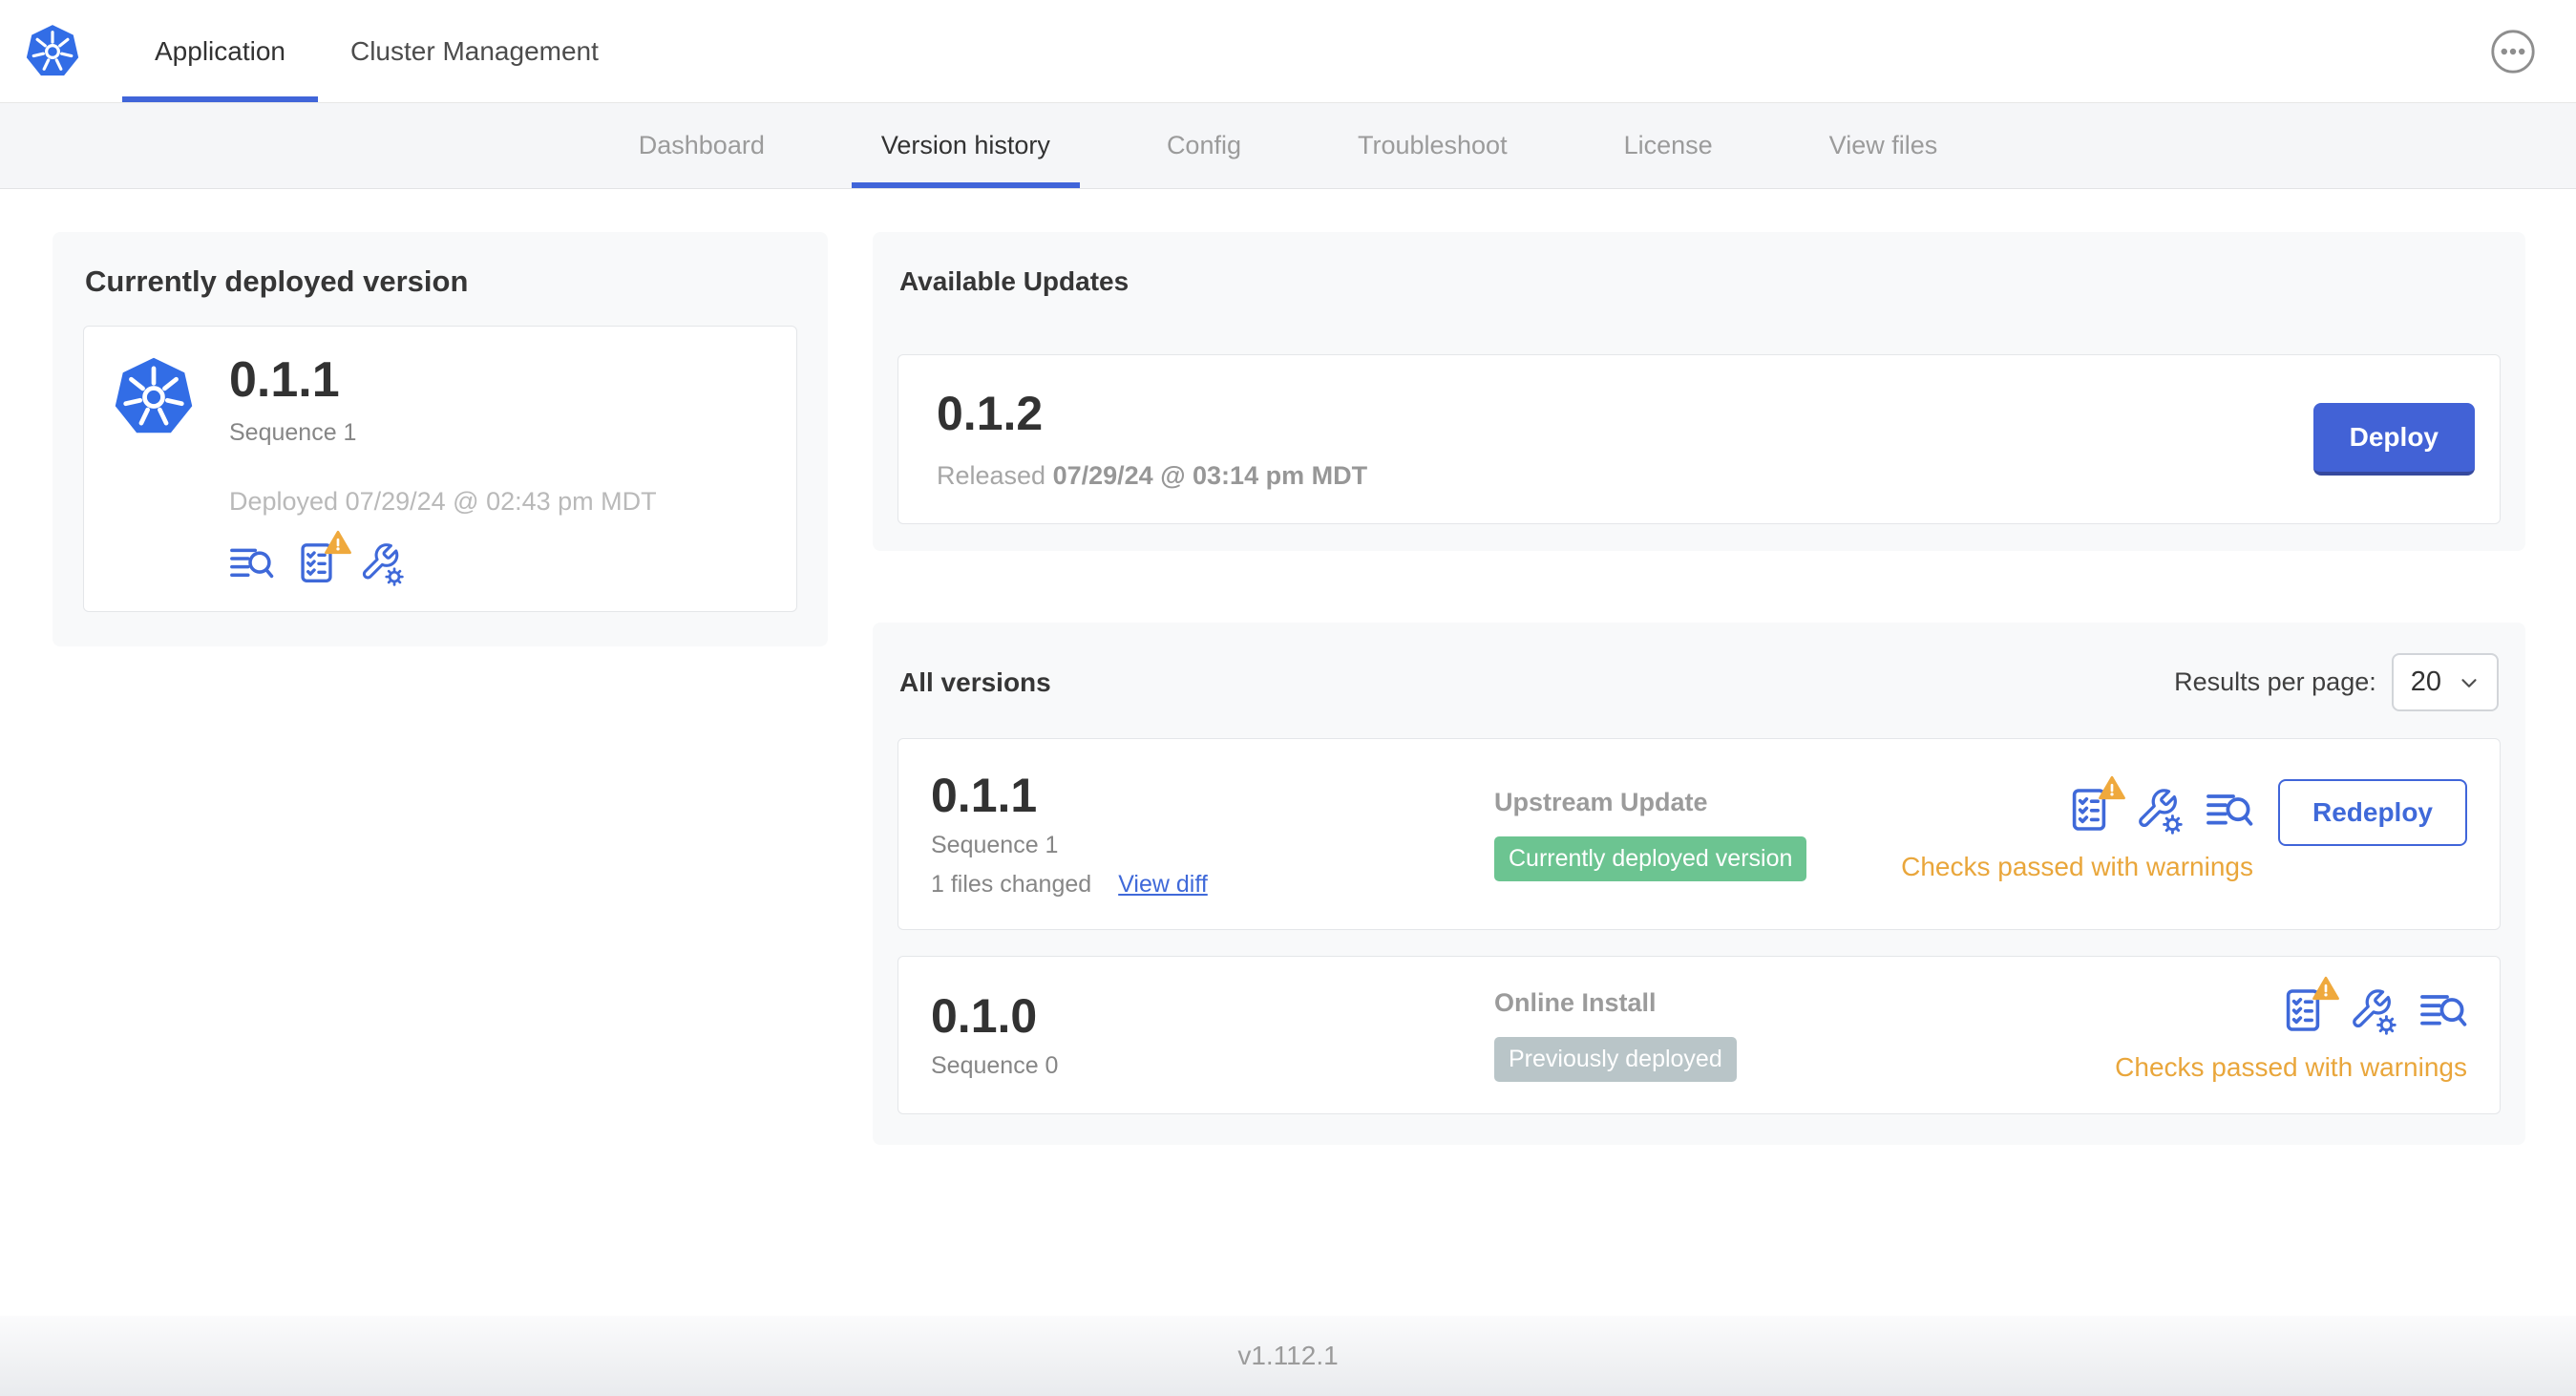  I want to click on tab-version-history: Version history, so click(966, 145).